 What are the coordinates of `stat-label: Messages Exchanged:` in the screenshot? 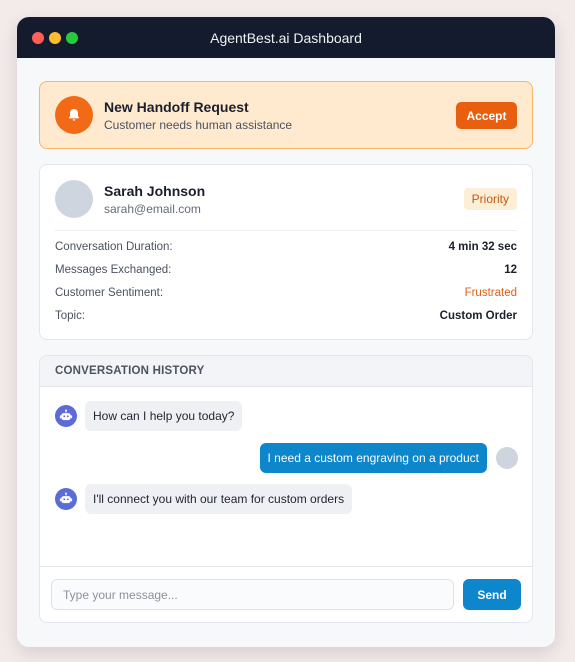 It's located at (113, 270).